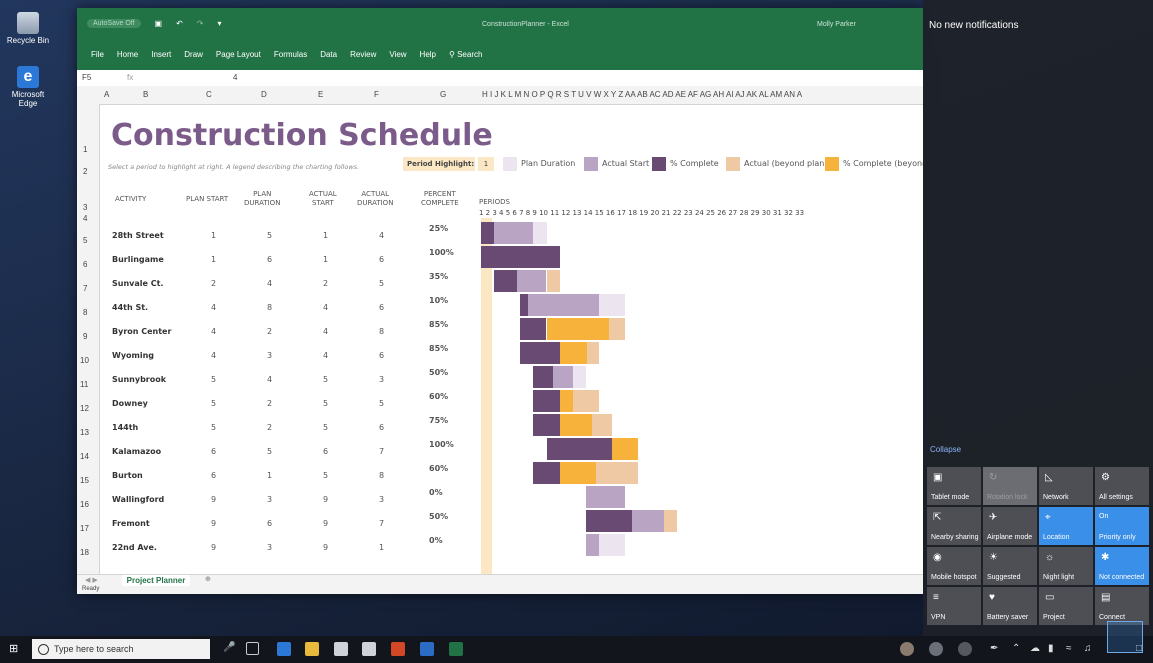 The width and height of the screenshot is (1153, 663). What do you see at coordinates (193, 54) in the screenshot?
I see `tab-draw: Draw` at bounding box center [193, 54].